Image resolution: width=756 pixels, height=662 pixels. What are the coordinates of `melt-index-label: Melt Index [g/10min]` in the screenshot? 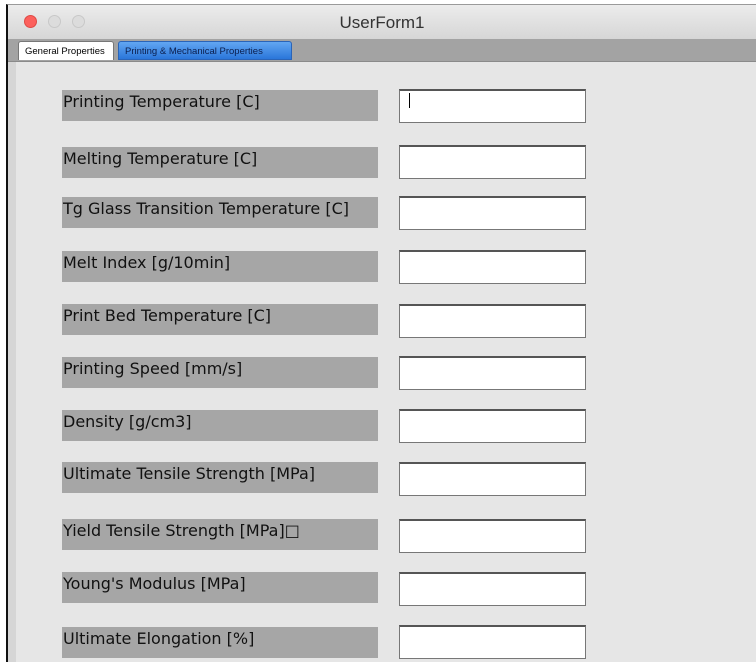 It's located at (220, 266).